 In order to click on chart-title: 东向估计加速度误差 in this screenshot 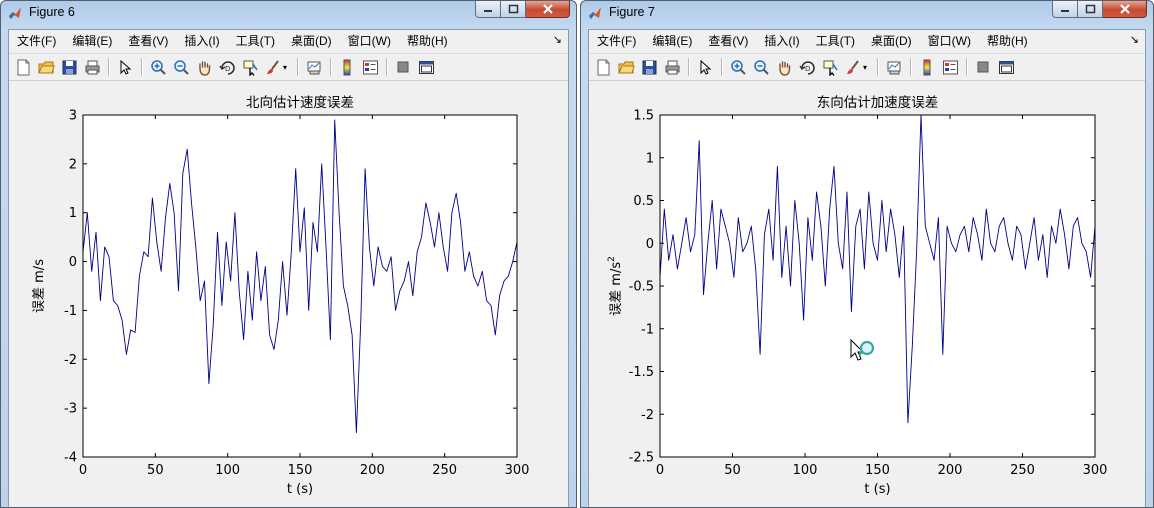, I will do `click(878, 103)`.